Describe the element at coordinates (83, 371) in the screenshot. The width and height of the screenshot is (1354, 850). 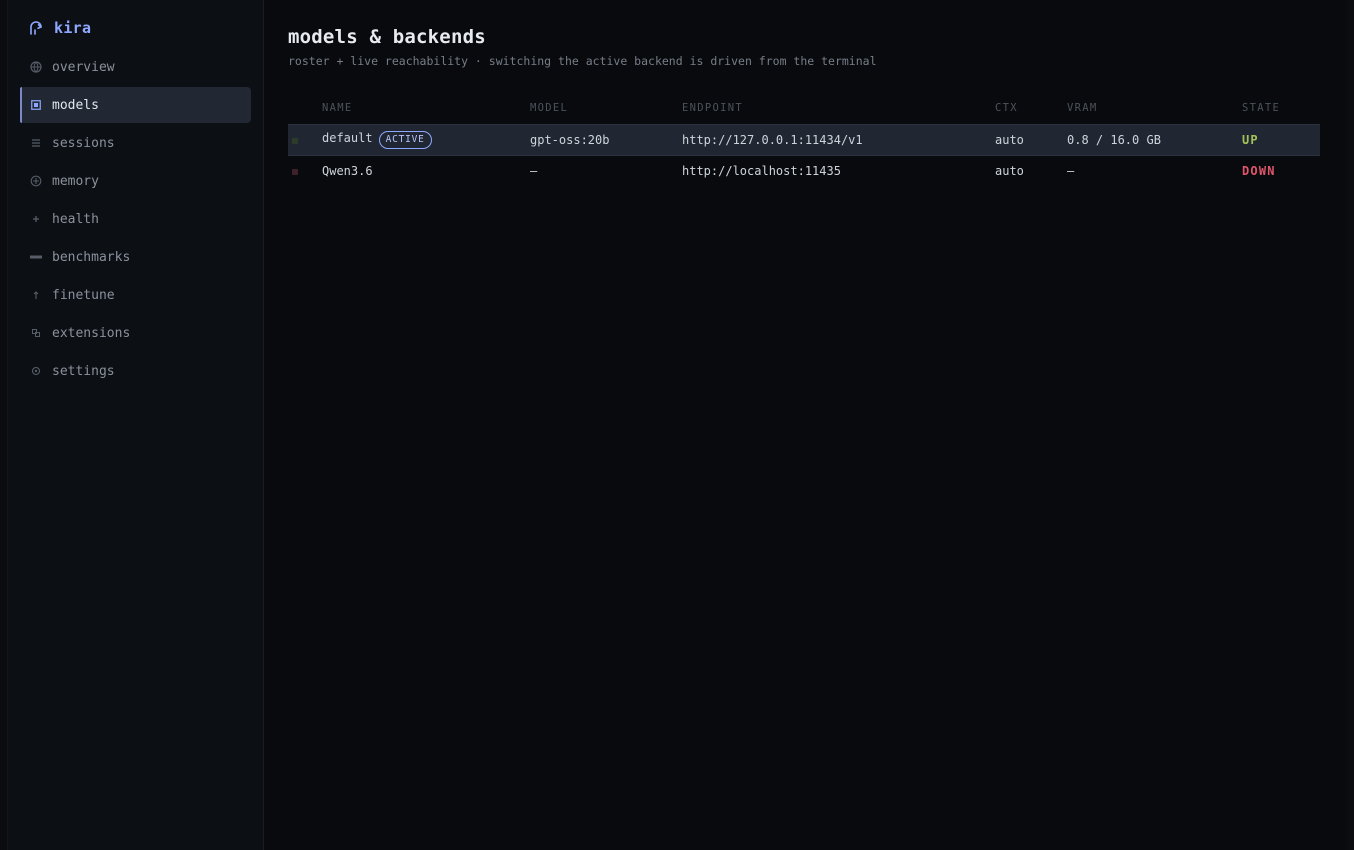
I see `sidebar-item-label: settings` at that location.